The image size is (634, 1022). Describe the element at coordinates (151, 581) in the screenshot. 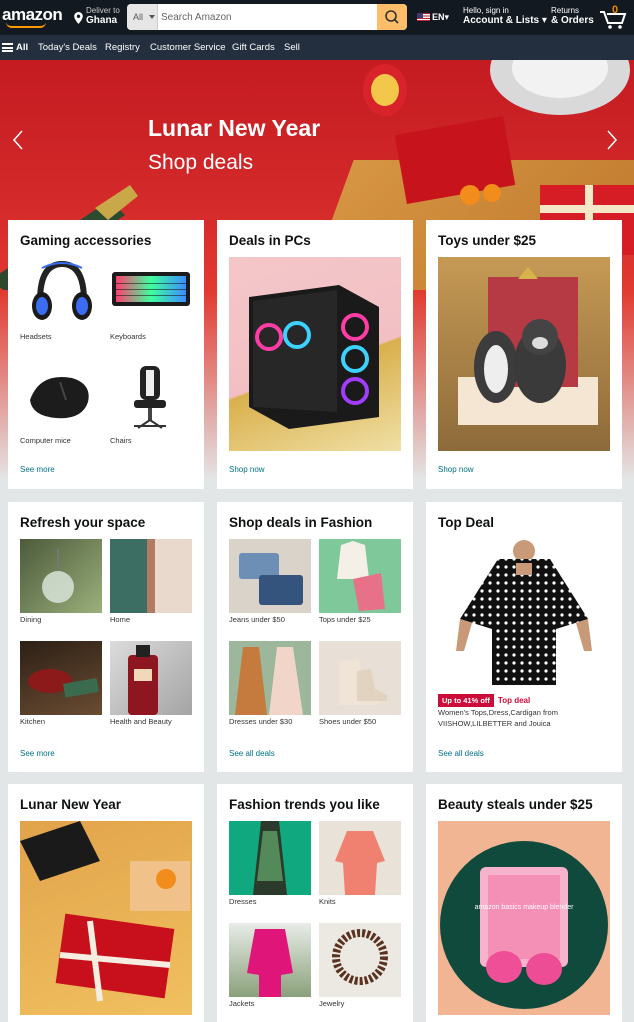

I see `grid-item-home: Home` at that location.